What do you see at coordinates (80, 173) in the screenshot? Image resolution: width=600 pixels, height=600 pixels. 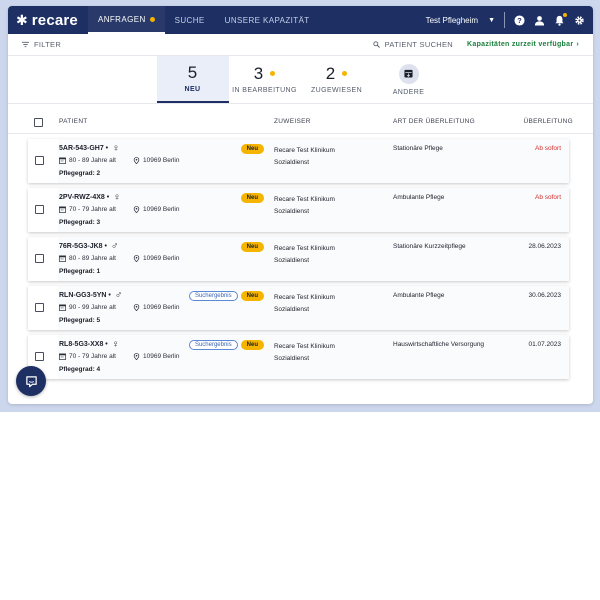 I see `care-level: Pflegegrad: 2` at bounding box center [80, 173].